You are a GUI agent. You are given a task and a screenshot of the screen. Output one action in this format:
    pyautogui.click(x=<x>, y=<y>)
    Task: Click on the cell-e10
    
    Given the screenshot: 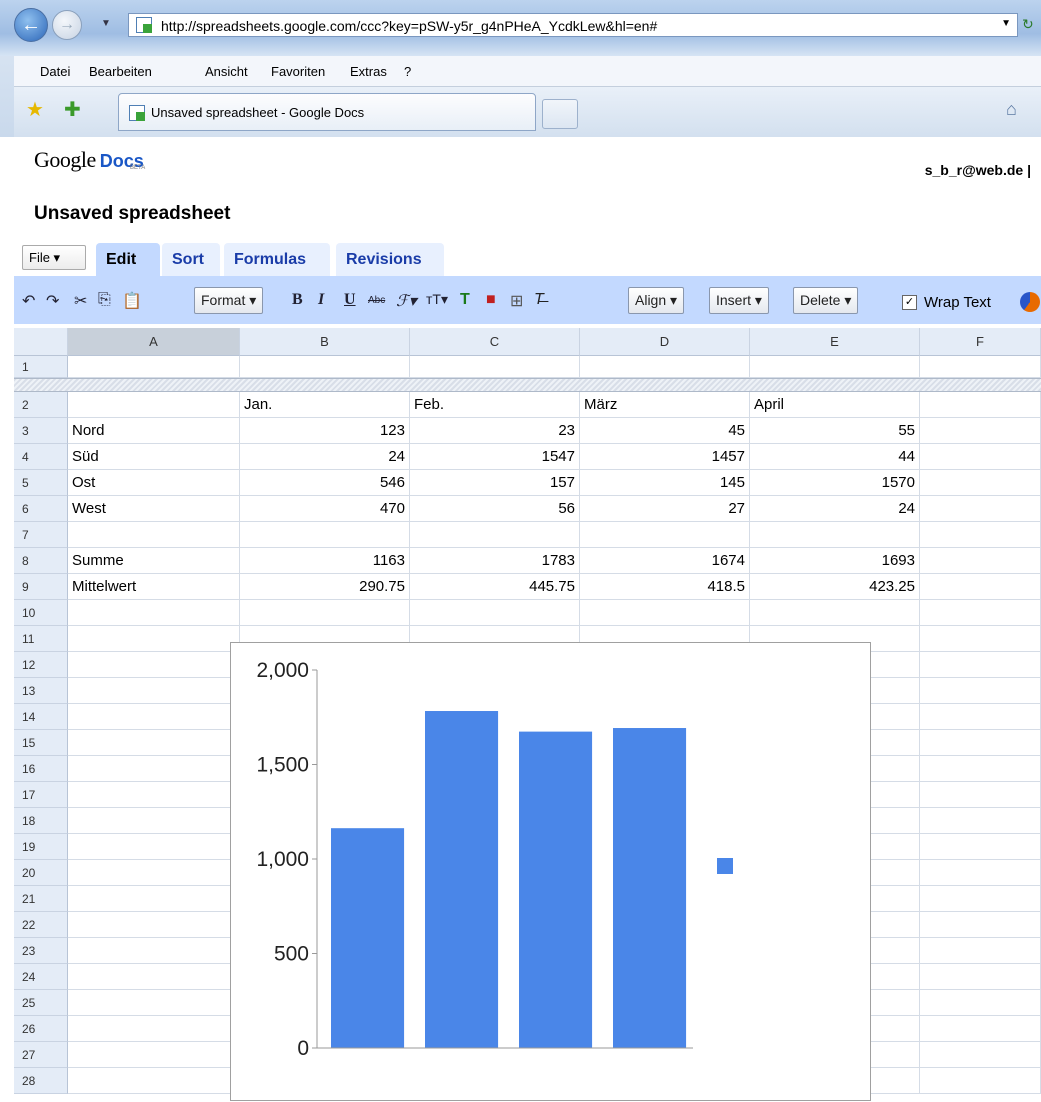 What is the action you would take?
    pyautogui.click(x=835, y=613)
    